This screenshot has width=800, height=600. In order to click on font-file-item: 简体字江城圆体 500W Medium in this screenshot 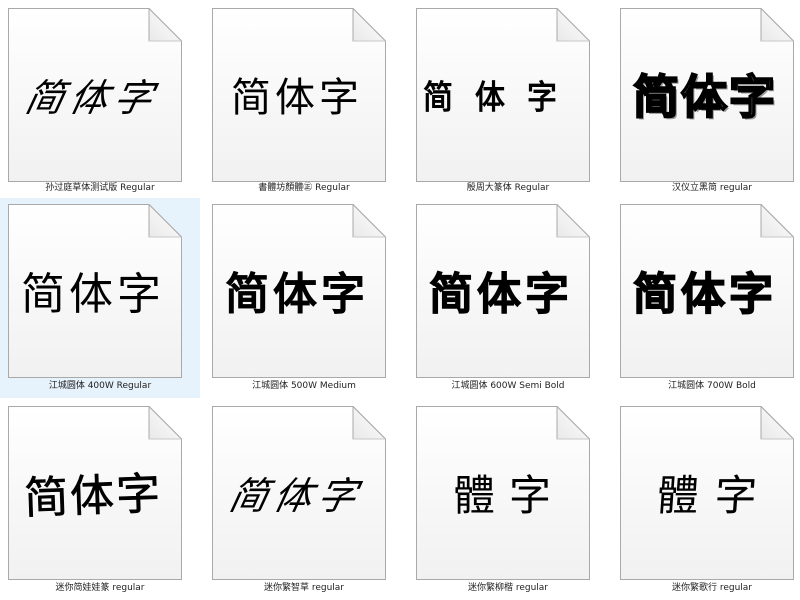, I will do `click(304, 298)`.